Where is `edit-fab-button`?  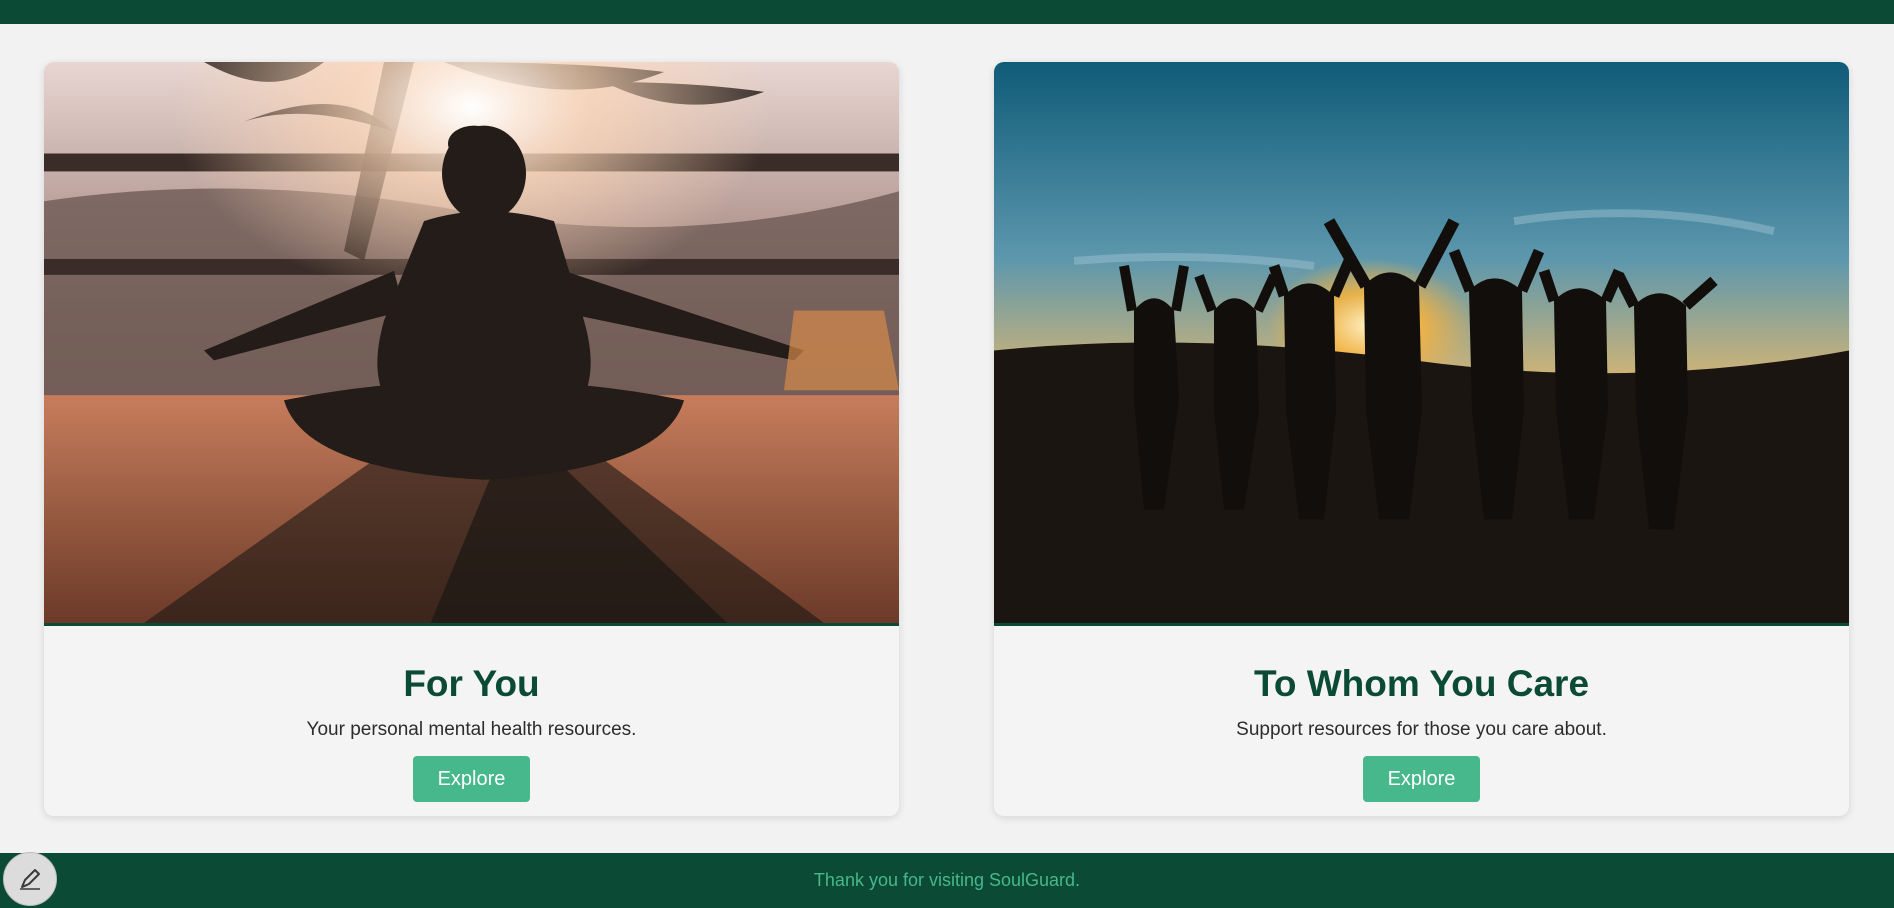
edit-fab-button is located at coordinates (30, 879).